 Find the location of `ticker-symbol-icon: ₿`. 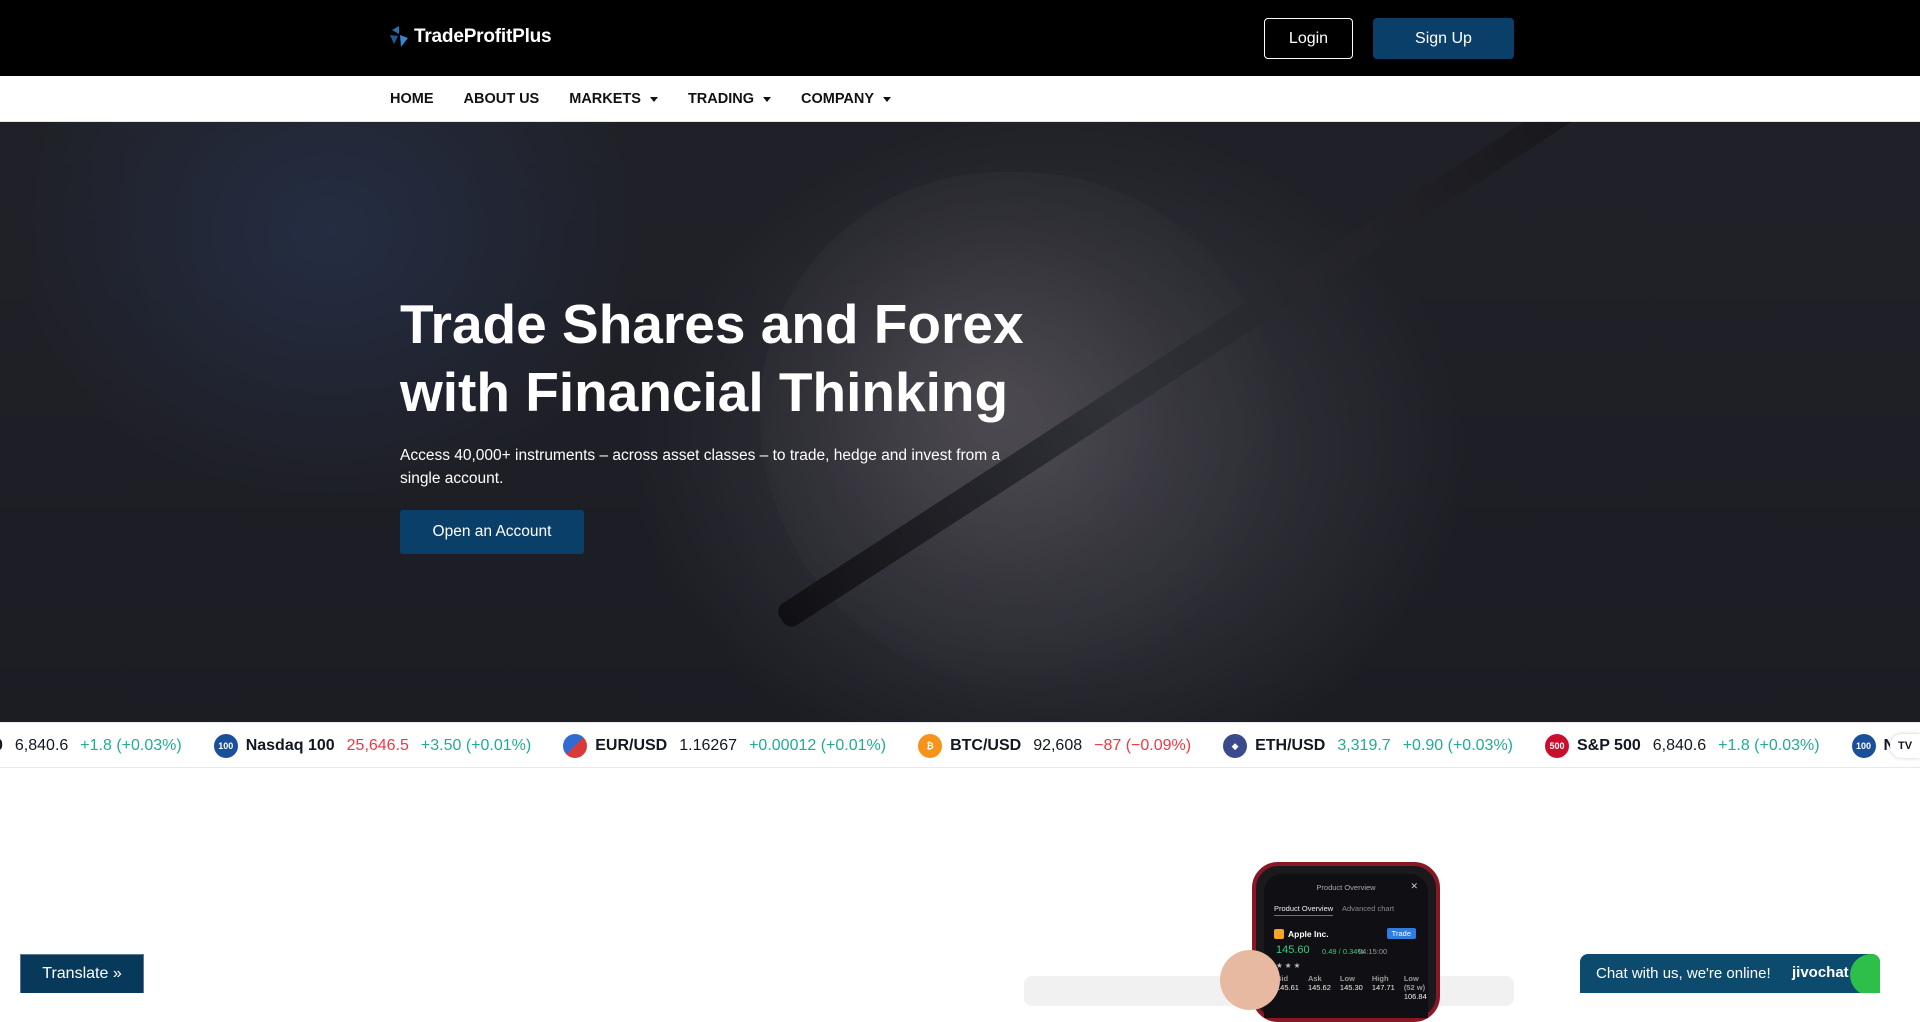

ticker-symbol-icon: ₿ is located at coordinates (930, 746).